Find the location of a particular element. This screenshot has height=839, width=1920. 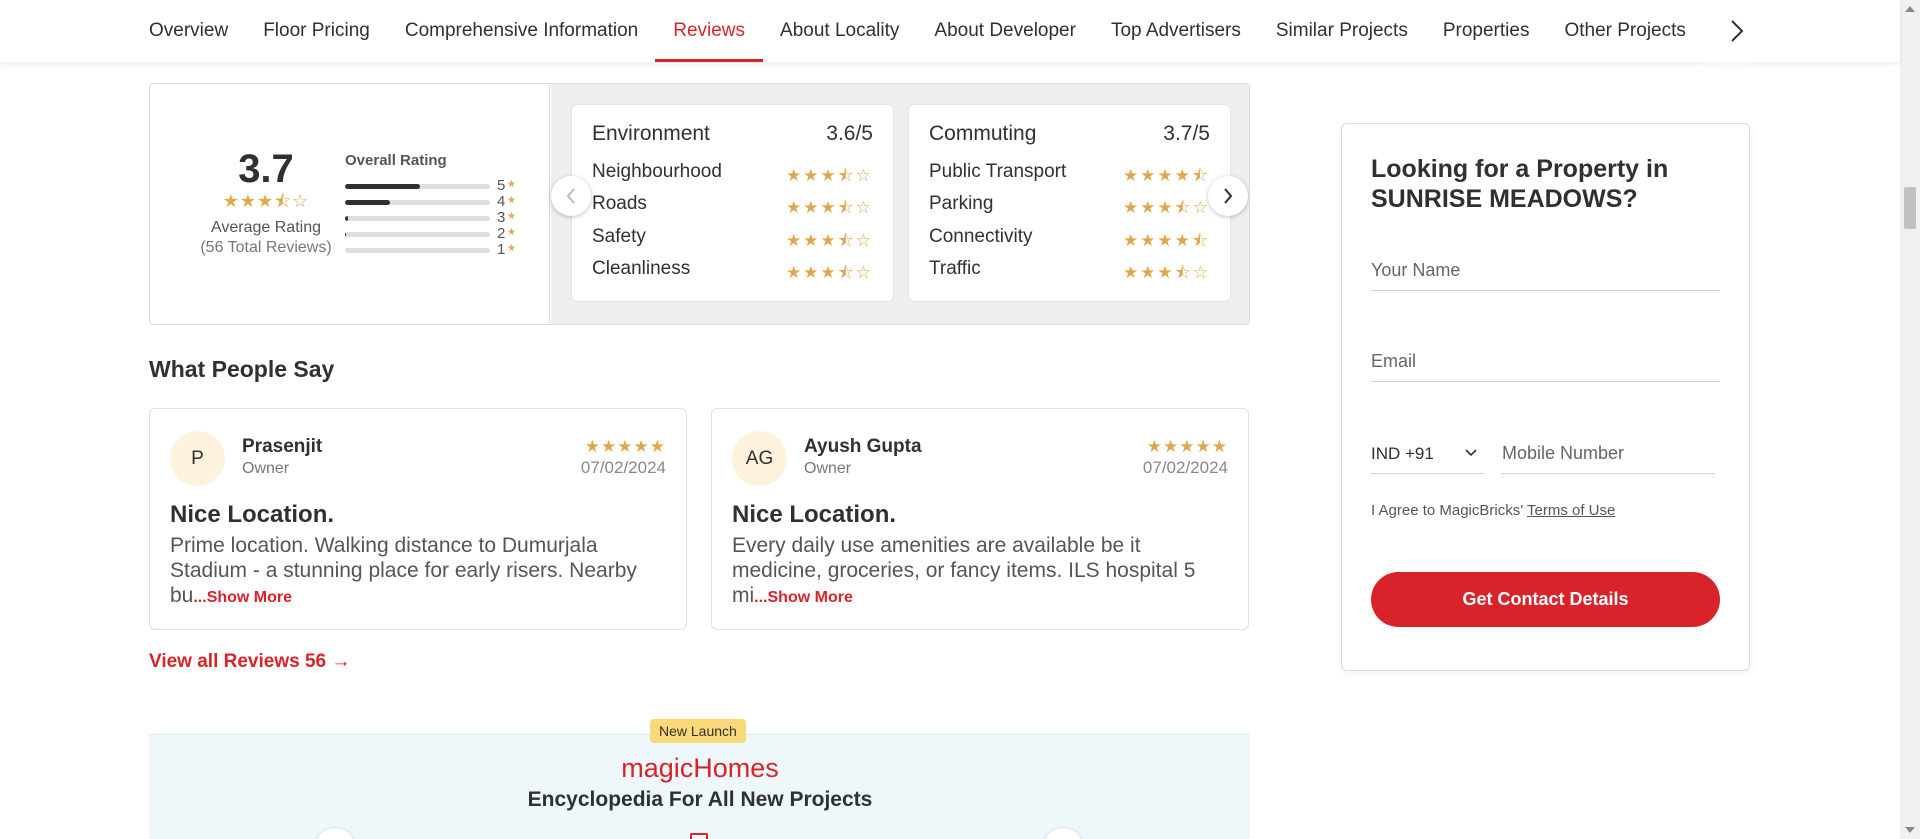

country-code-select: IND +91 is located at coordinates (1427, 454).